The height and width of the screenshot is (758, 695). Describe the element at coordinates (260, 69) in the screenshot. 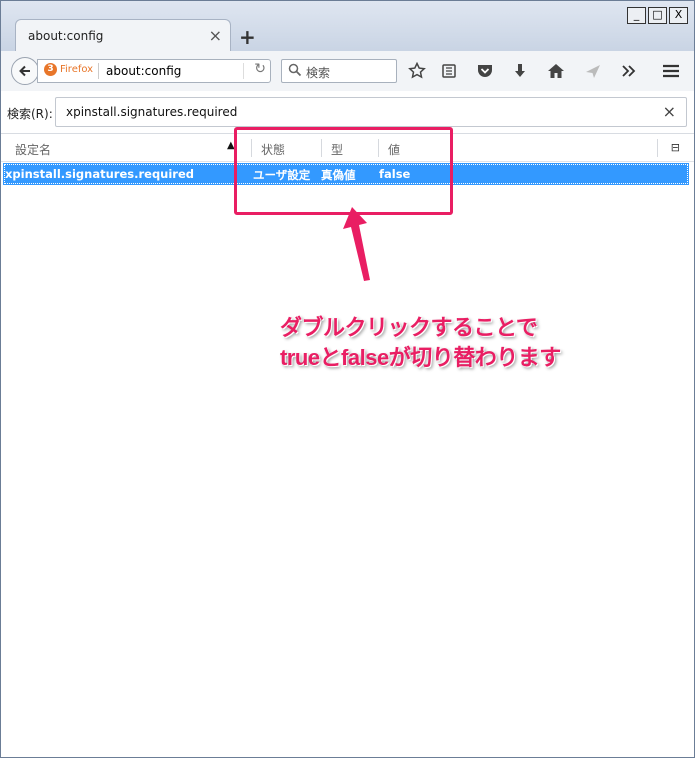

I see `reload-icon: ↻` at that location.